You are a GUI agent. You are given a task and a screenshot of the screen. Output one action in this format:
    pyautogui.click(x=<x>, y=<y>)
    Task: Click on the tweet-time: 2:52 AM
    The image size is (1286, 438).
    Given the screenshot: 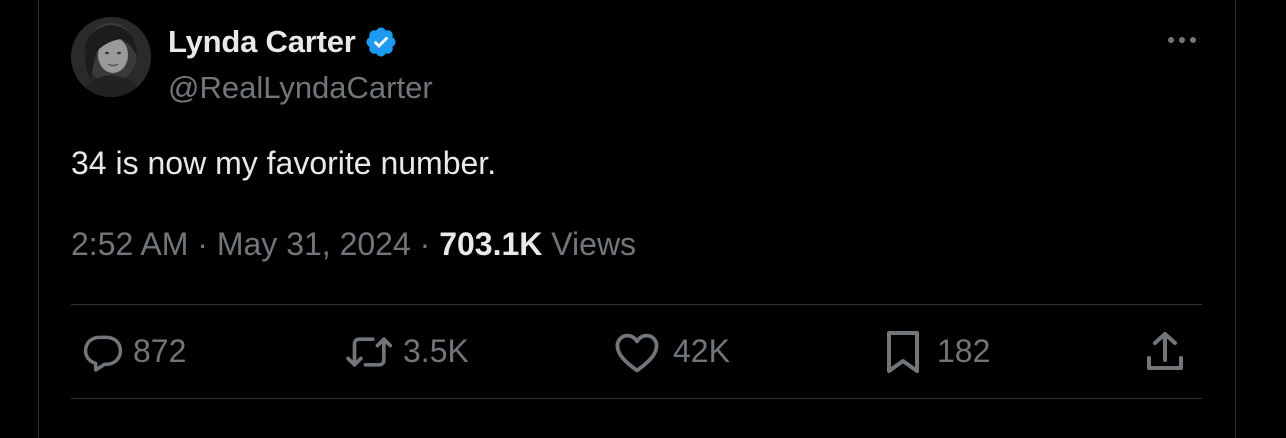 What is the action you would take?
    pyautogui.click(x=129, y=244)
    